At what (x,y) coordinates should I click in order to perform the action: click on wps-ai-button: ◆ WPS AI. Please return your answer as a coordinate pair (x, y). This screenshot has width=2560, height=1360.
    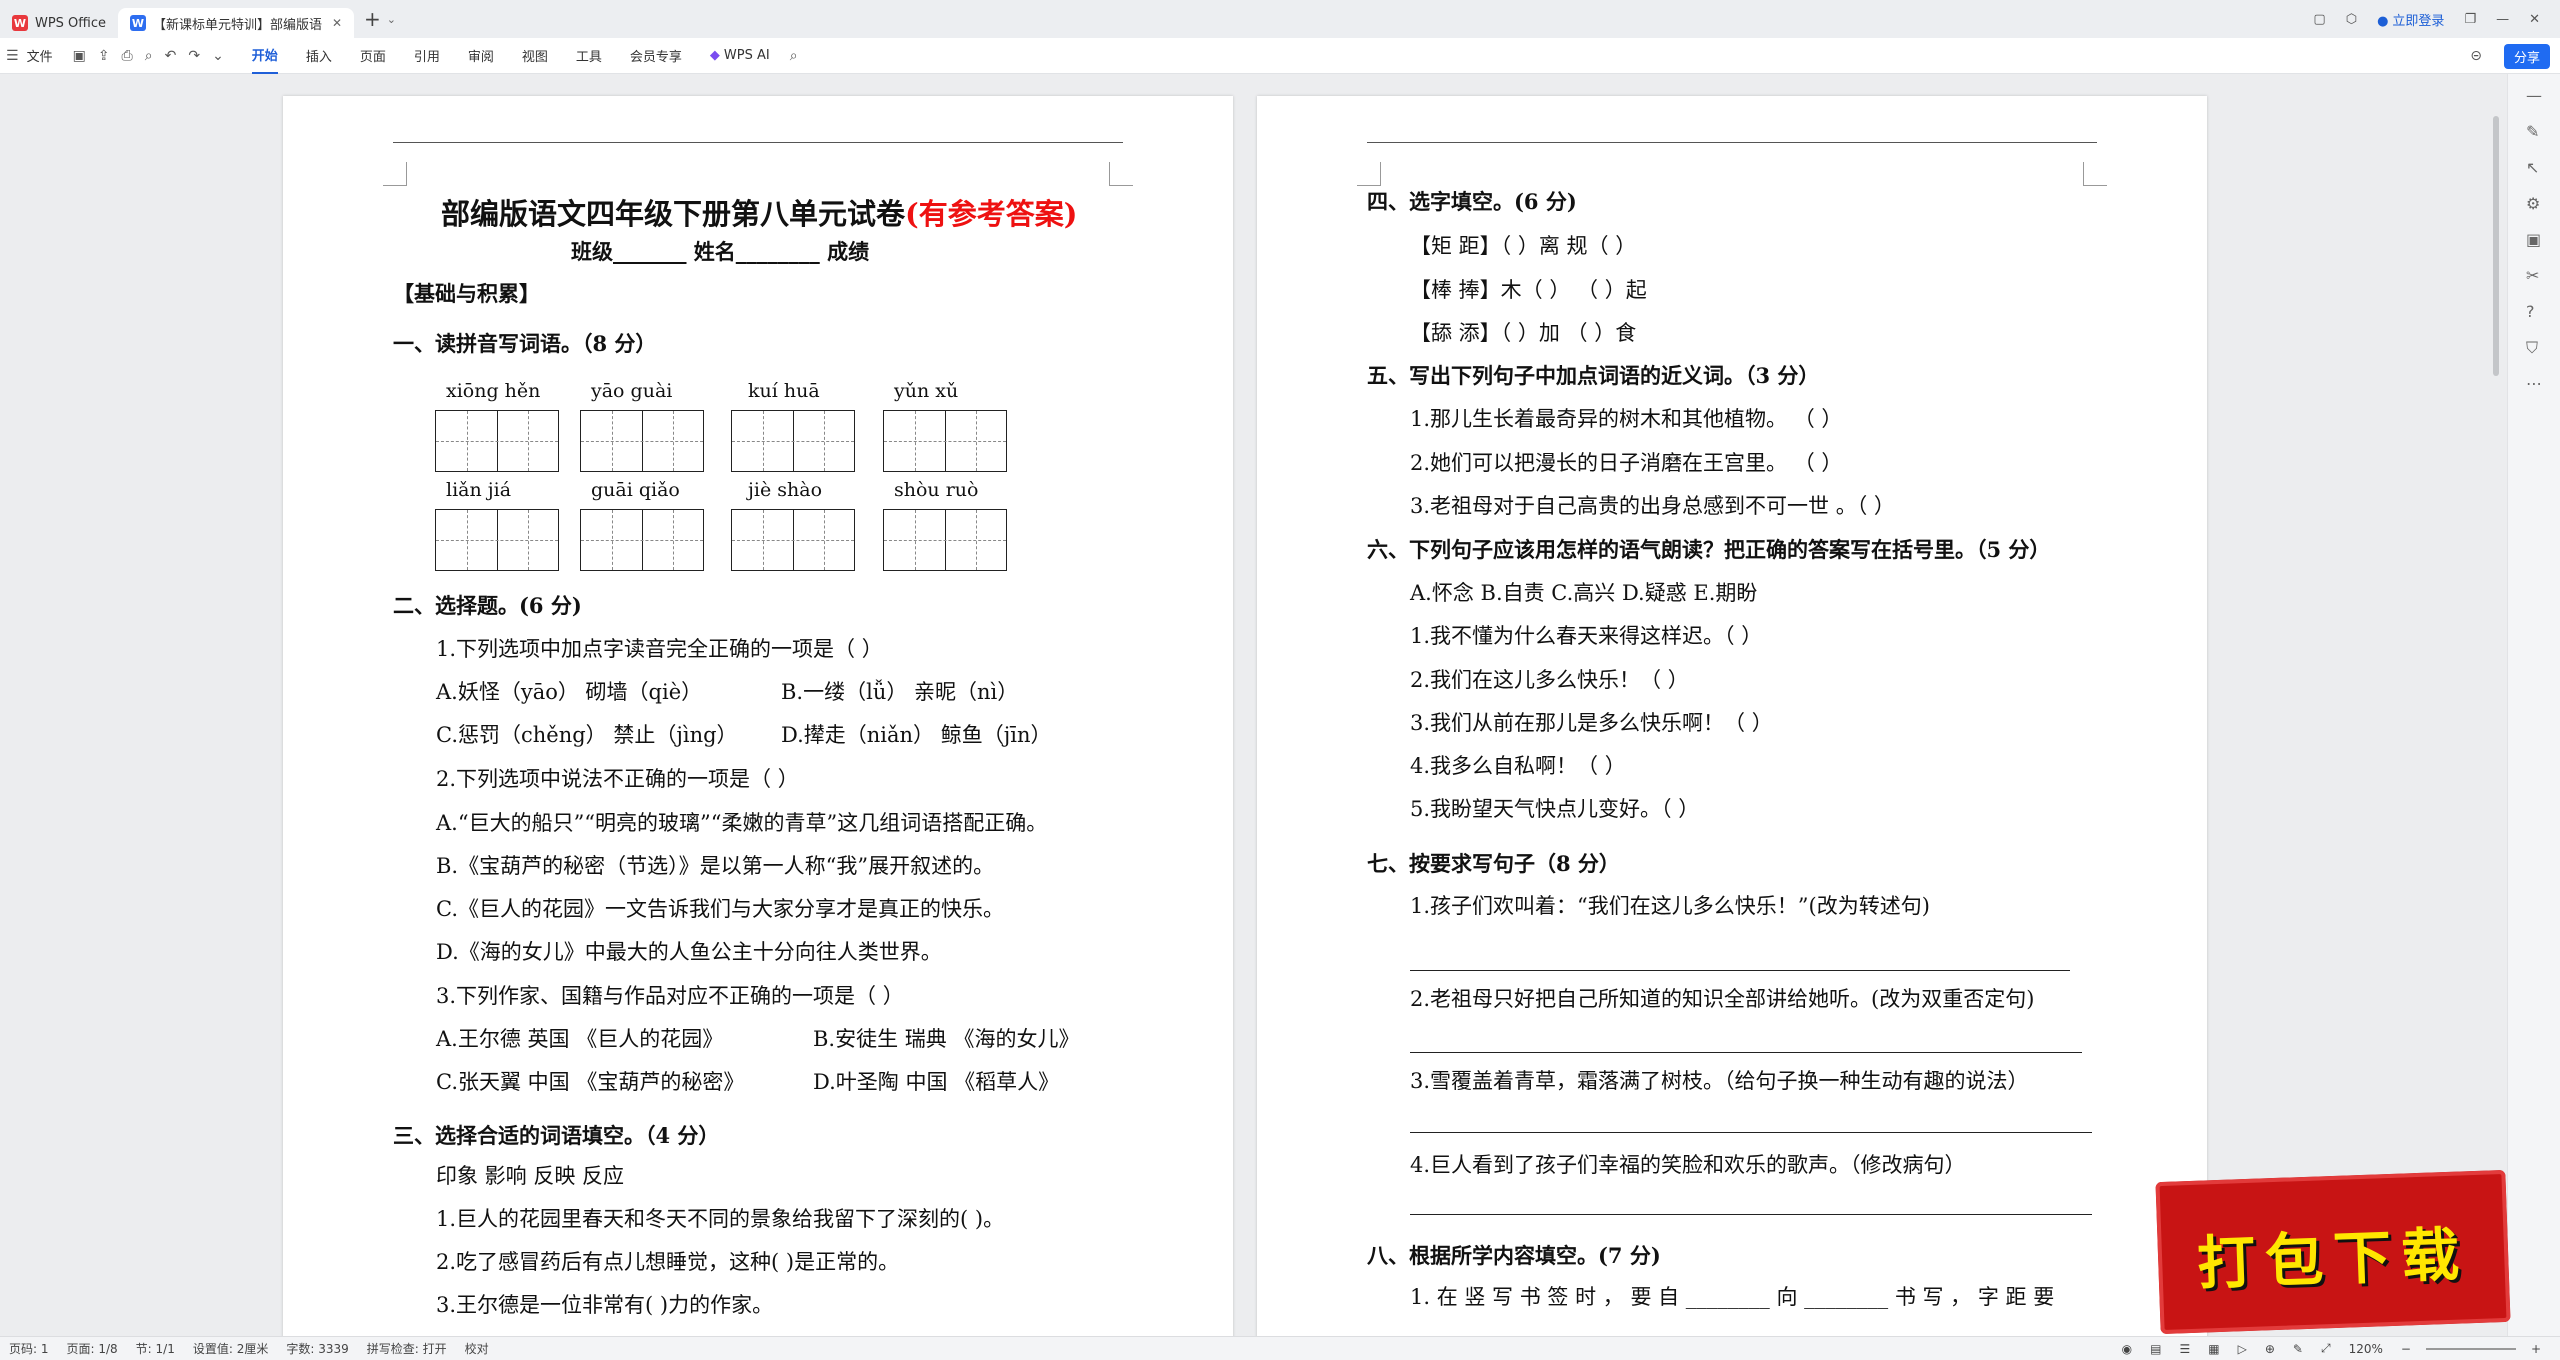
    Looking at the image, I should click on (740, 56).